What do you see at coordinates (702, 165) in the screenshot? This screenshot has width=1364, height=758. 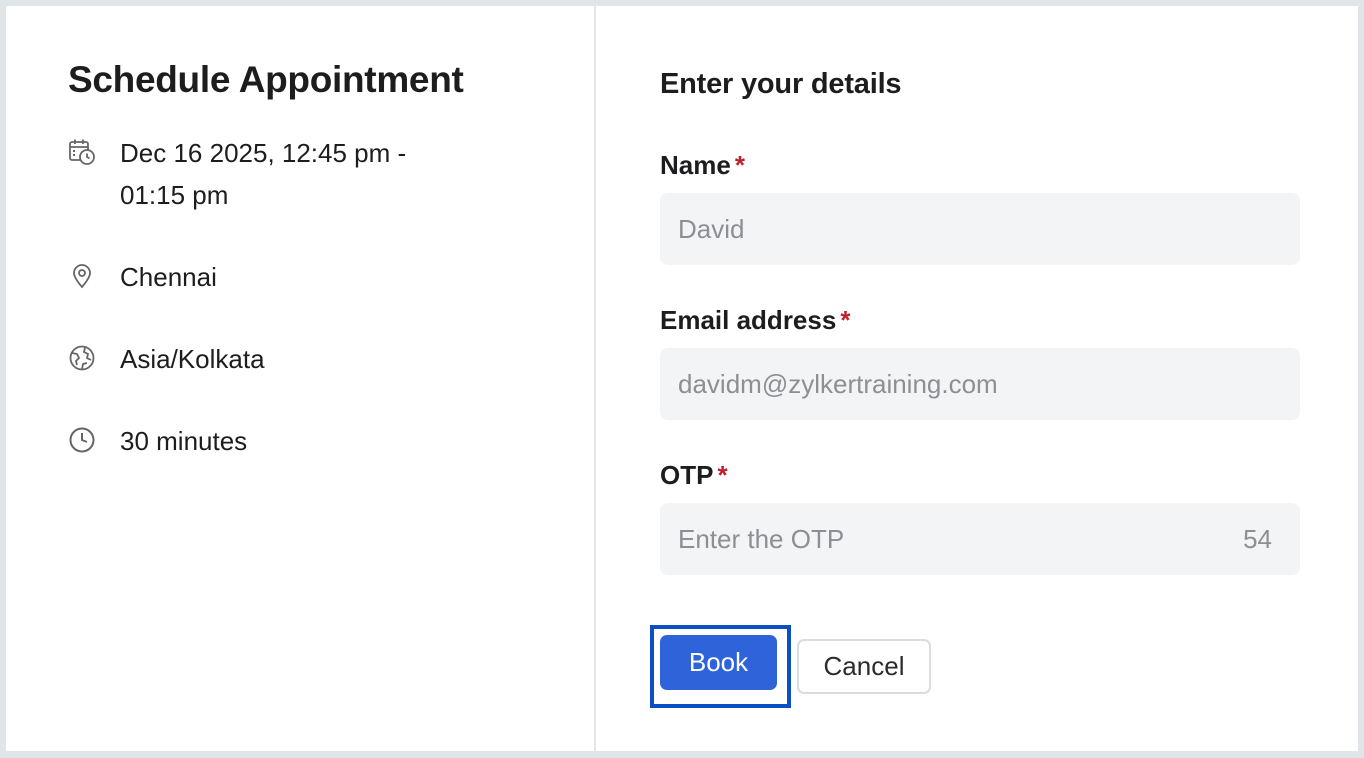 I see `name-label: Name *` at bounding box center [702, 165].